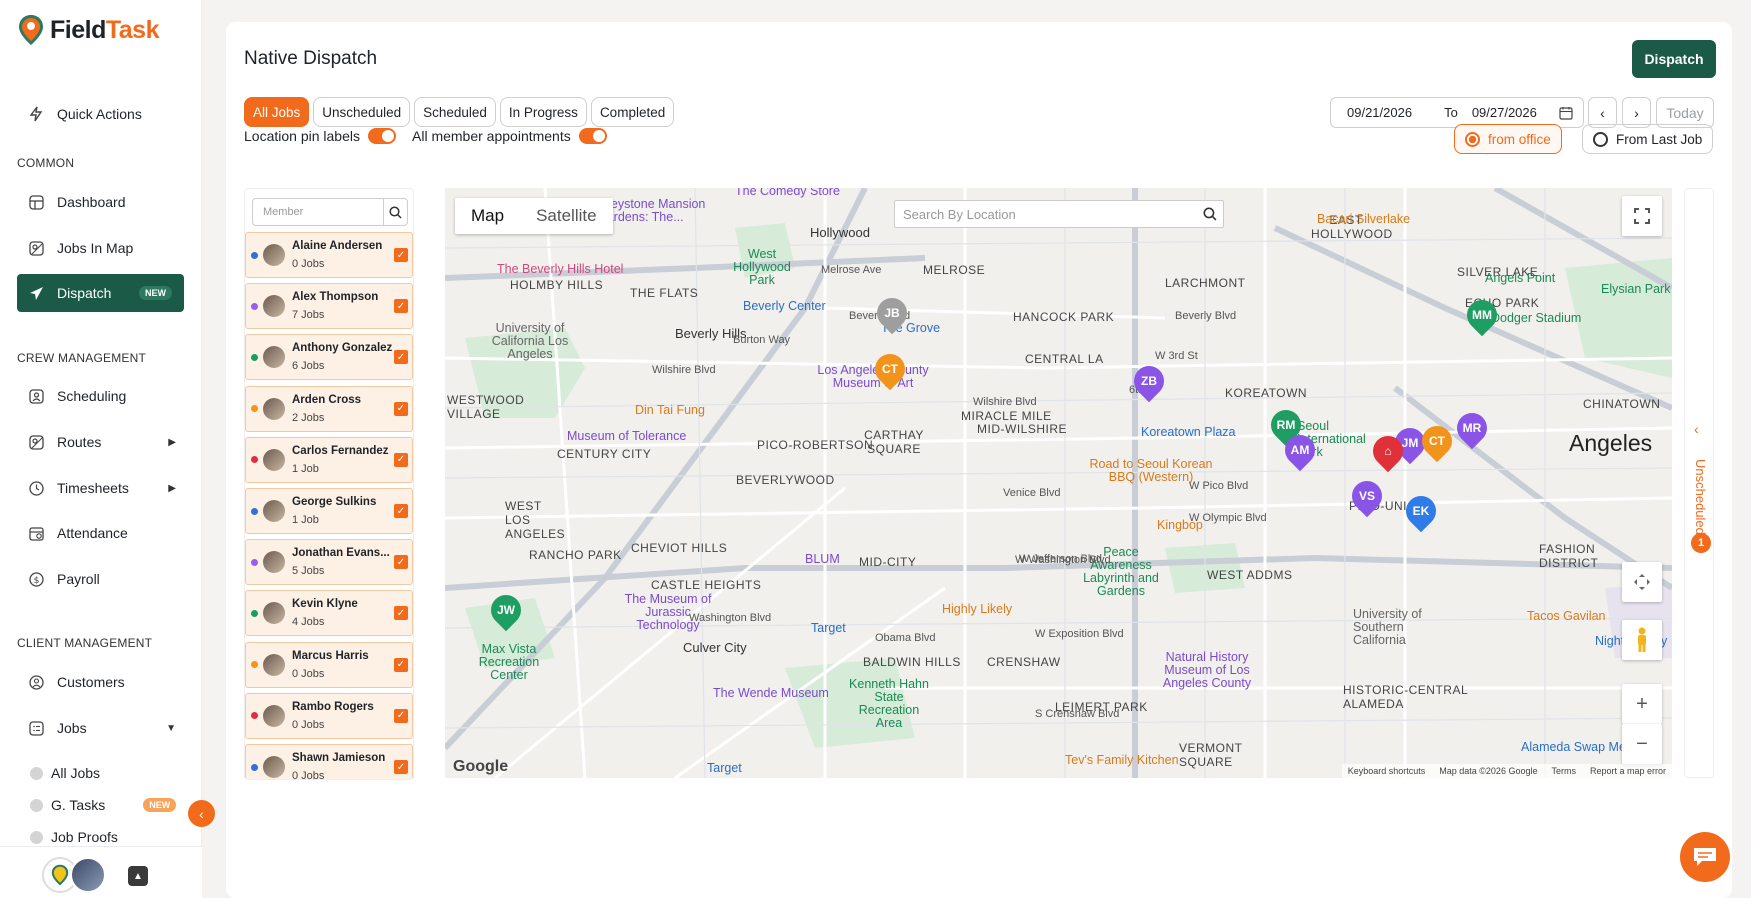  Describe the element at coordinates (329, 715) in the screenshot. I see `member-row: Rambo Rogers 0 Jobs ✓` at that location.